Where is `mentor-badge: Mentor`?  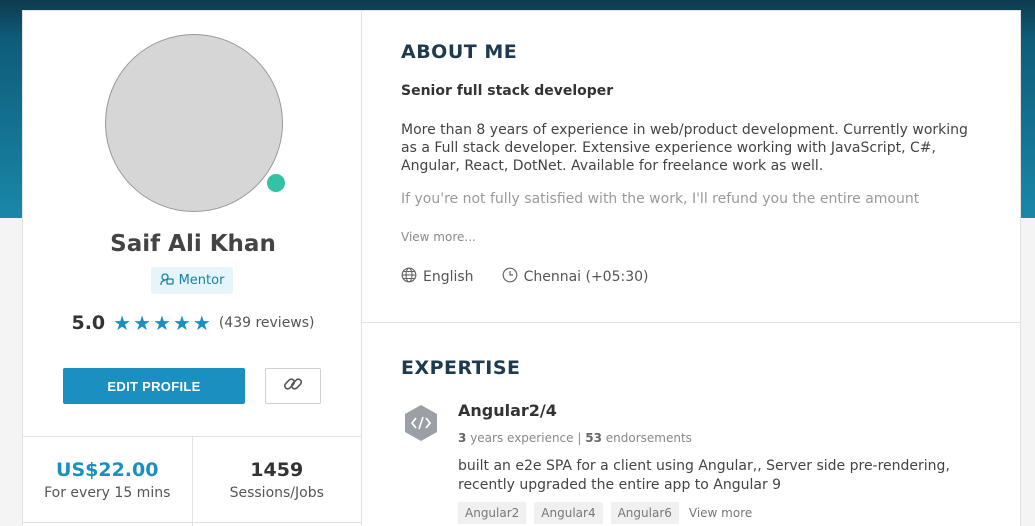 mentor-badge: Mentor is located at coordinates (192, 280).